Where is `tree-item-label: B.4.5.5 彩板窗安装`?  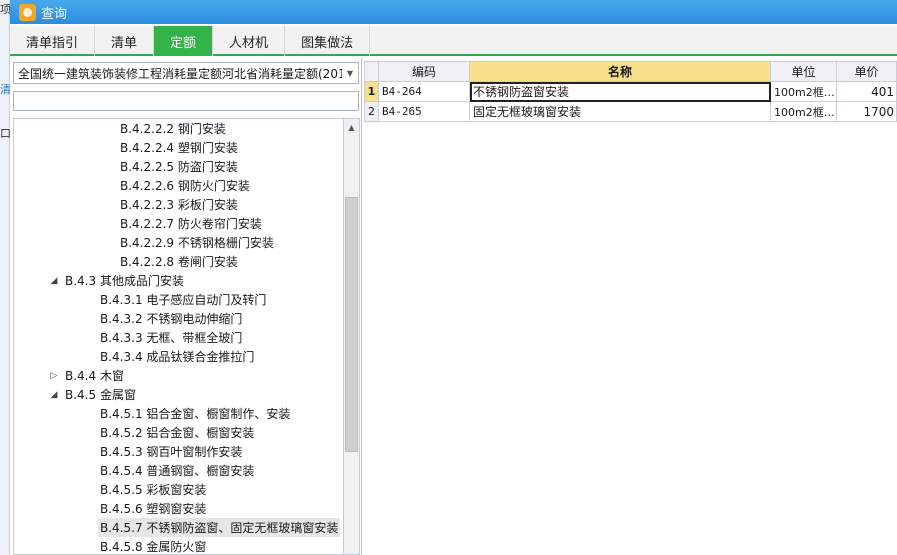
tree-item-label: B.4.5.5 彩板窗安装 is located at coordinates (153, 490).